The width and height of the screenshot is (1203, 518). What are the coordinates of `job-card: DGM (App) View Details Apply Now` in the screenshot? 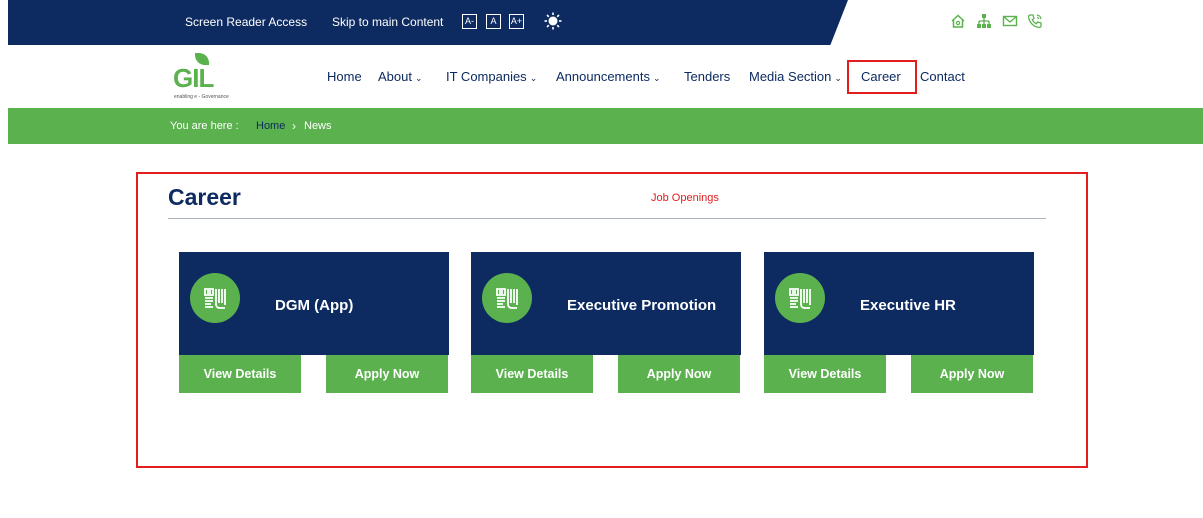 It's located at (314, 322).